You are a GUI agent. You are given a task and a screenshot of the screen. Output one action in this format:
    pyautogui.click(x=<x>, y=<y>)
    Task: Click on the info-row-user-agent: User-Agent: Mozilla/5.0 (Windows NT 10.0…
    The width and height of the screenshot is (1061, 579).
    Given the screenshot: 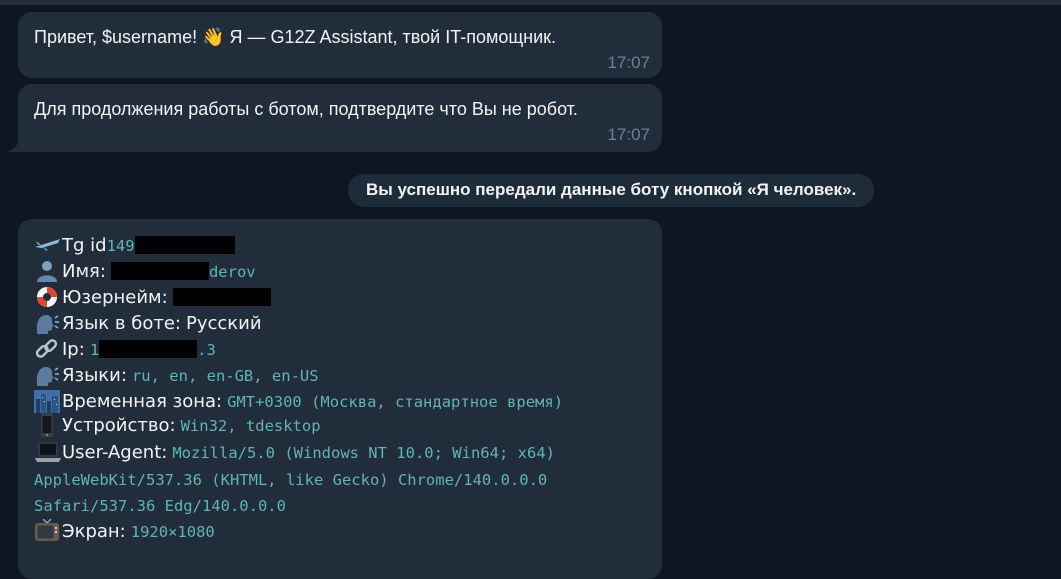 What is the action you would take?
    pyautogui.click(x=294, y=452)
    